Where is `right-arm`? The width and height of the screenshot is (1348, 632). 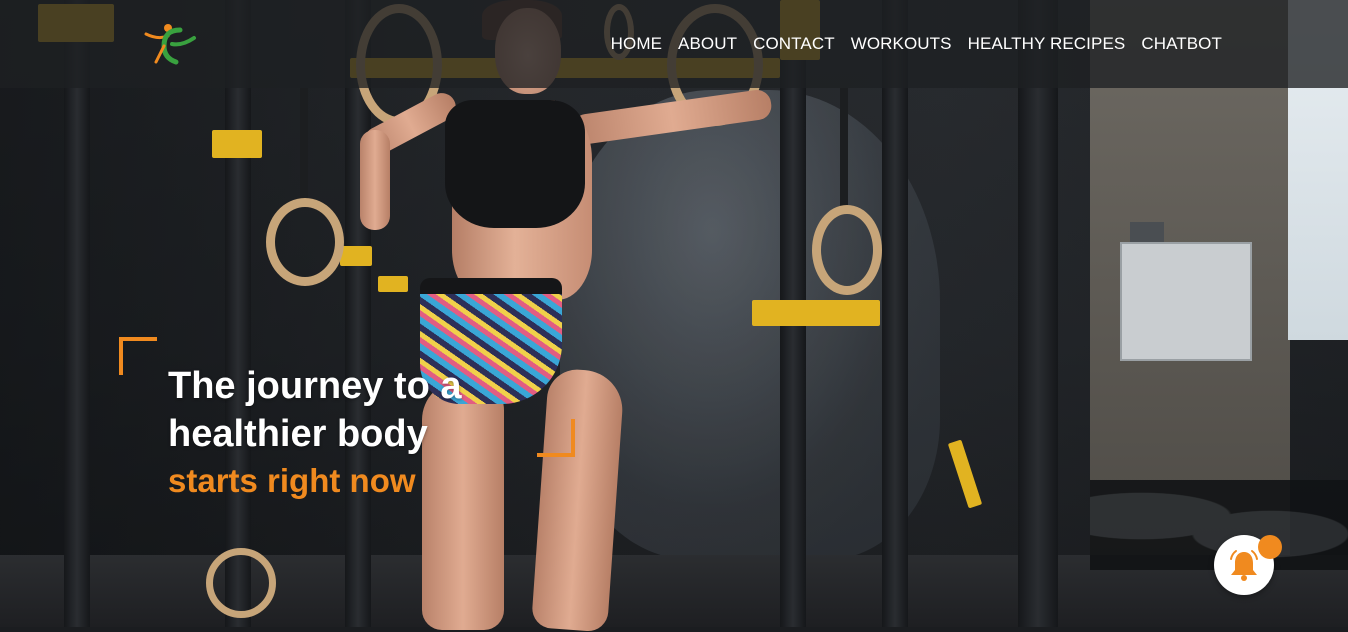 right-arm is located at coordinates (672, 117).